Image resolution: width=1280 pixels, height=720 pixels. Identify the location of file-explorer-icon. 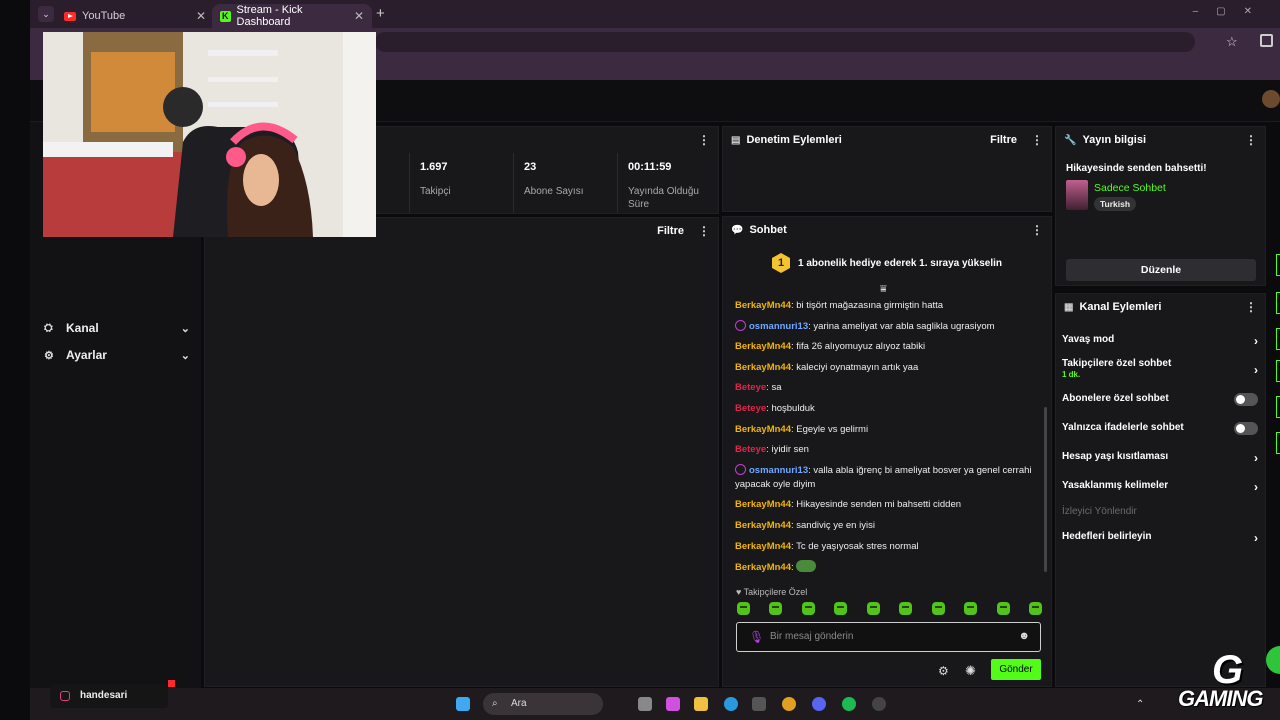
(701, 704).